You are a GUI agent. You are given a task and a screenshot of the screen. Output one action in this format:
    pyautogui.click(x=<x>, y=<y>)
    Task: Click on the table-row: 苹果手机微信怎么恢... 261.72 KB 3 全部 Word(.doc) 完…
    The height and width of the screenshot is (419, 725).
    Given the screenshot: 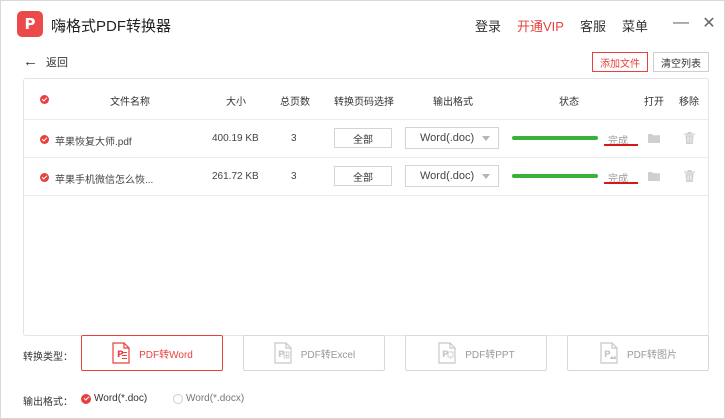 What is the action you would take?
    pyautogui.click(x=366, y=177)
    